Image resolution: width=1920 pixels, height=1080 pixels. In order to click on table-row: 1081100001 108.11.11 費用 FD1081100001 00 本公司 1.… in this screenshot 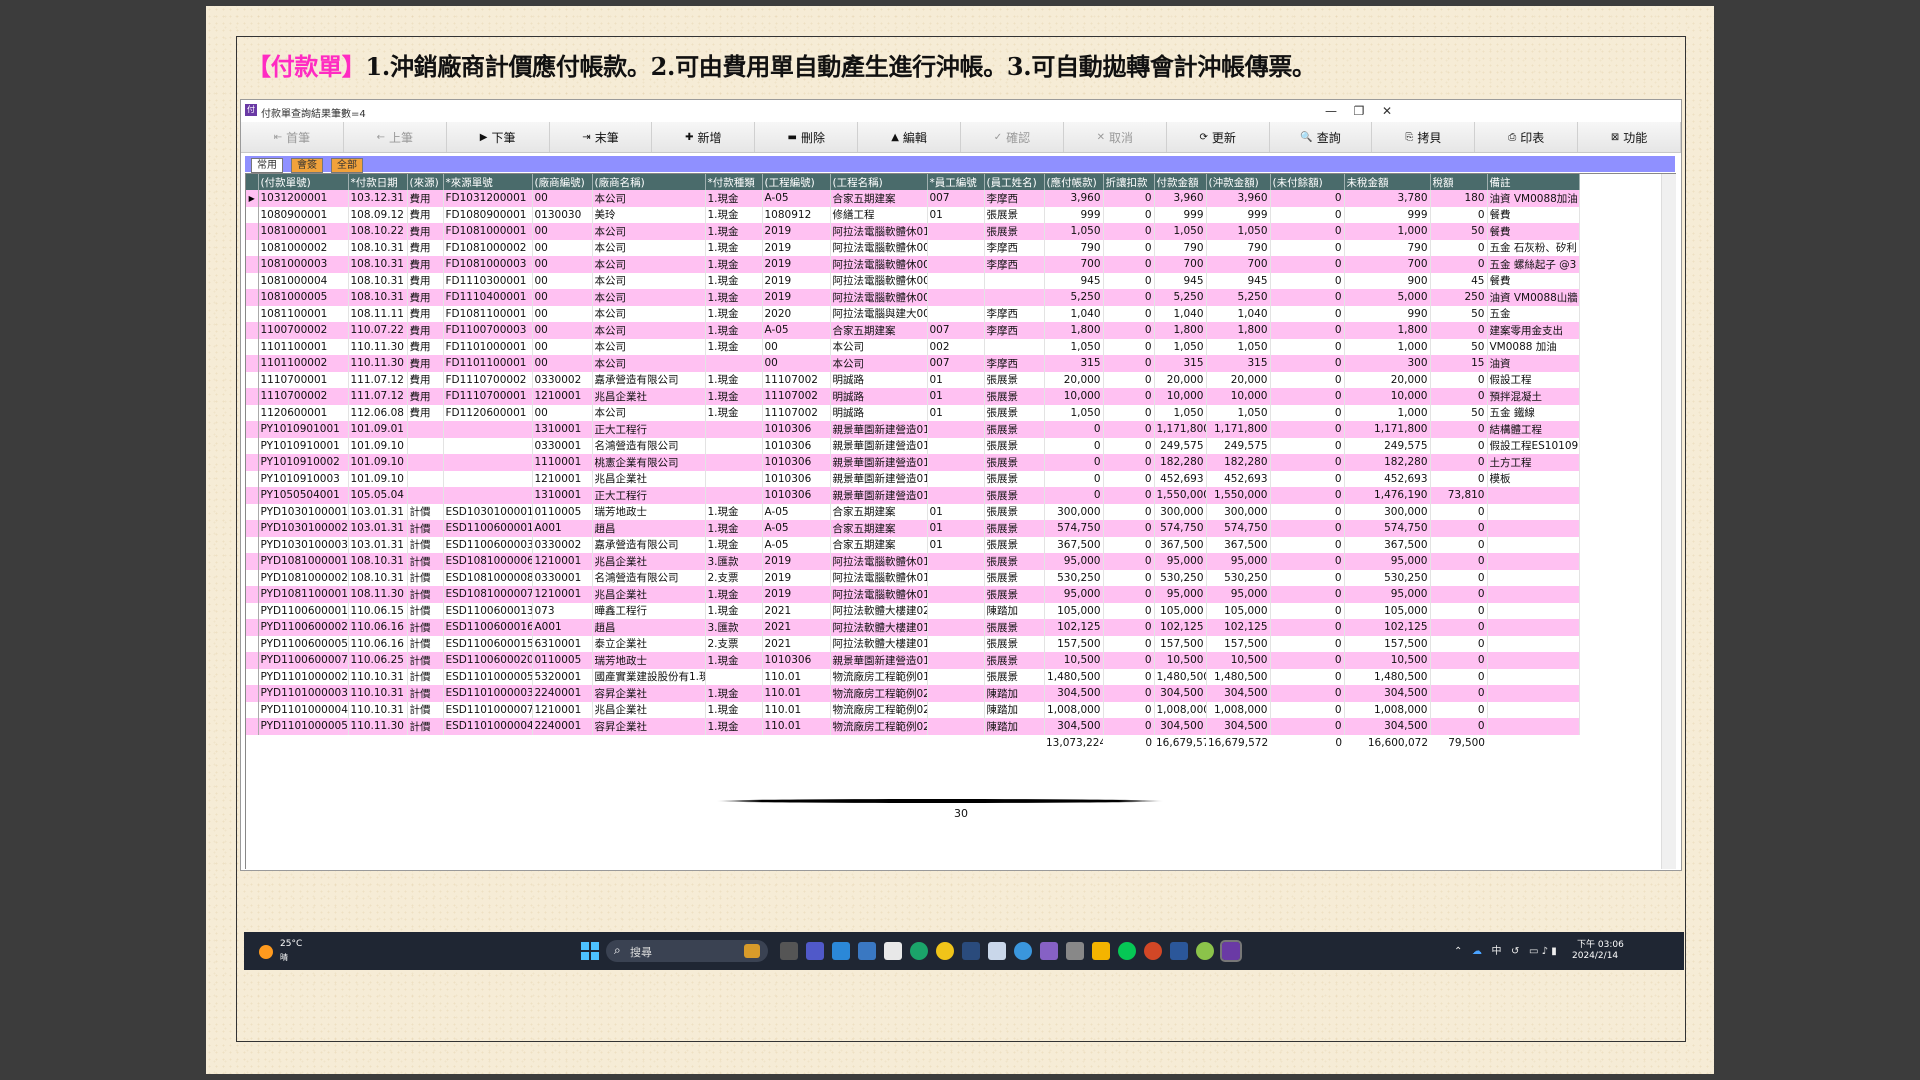, I will do `click(913, 313)`.